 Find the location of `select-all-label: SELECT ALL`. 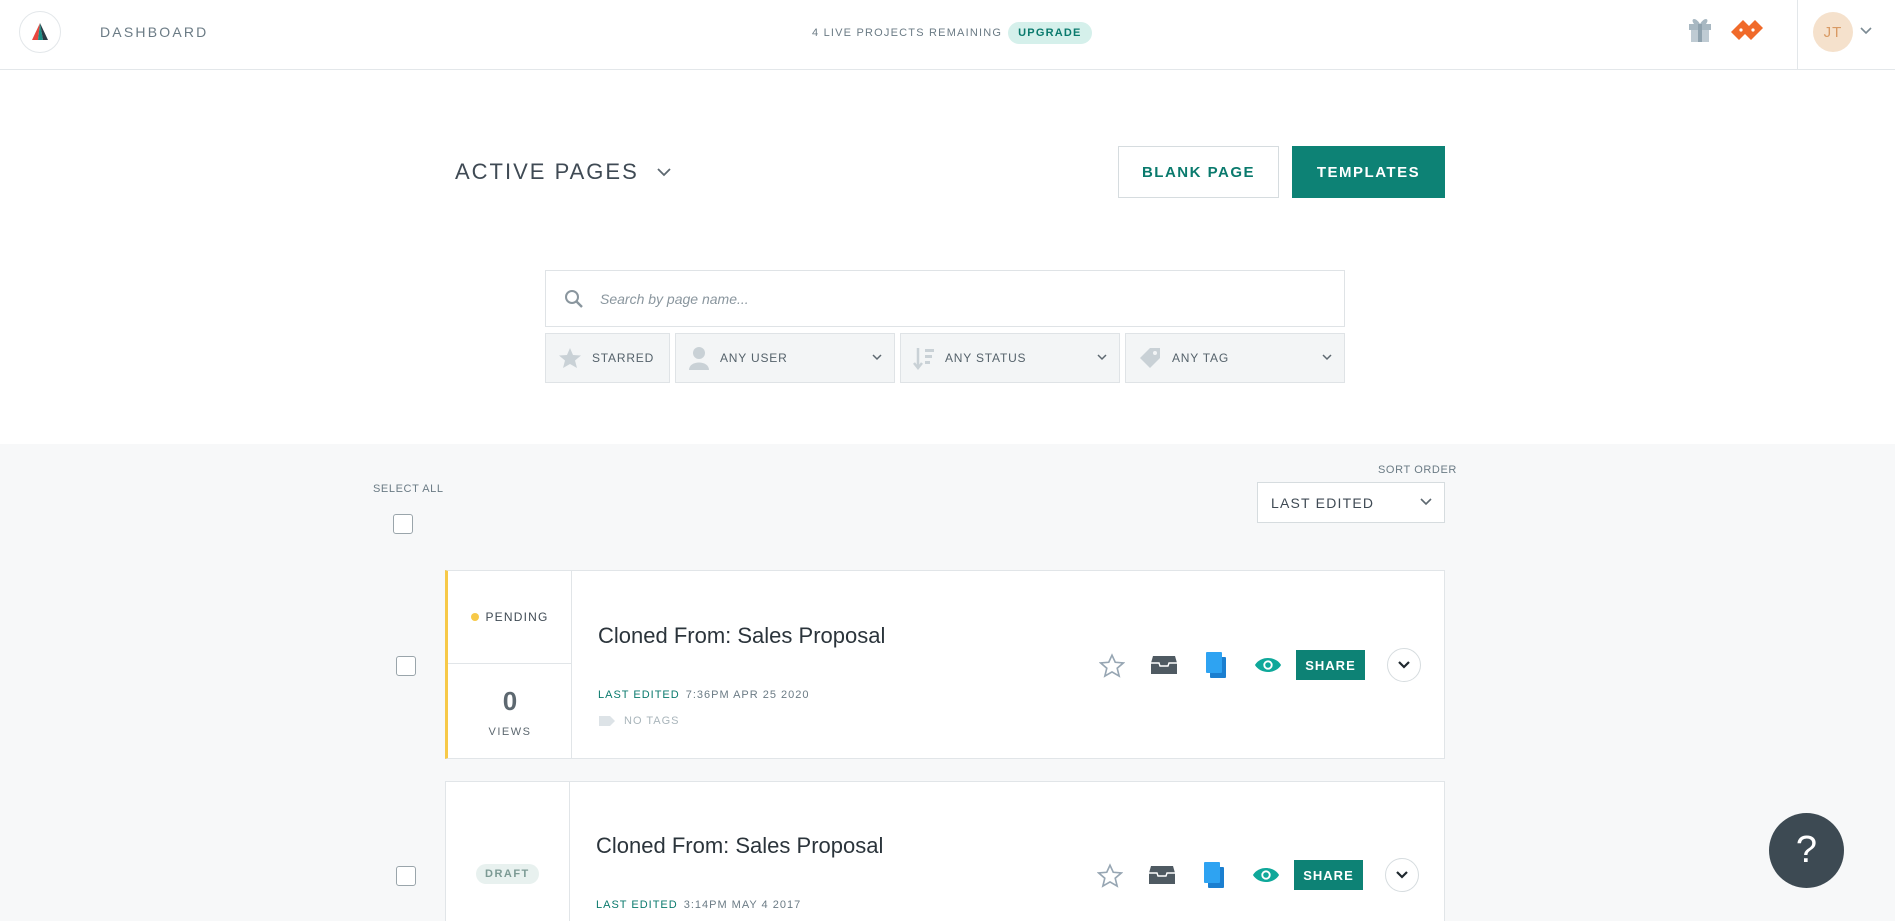

select-all-label: SELECT ALL is located at coordinates (408, 489).